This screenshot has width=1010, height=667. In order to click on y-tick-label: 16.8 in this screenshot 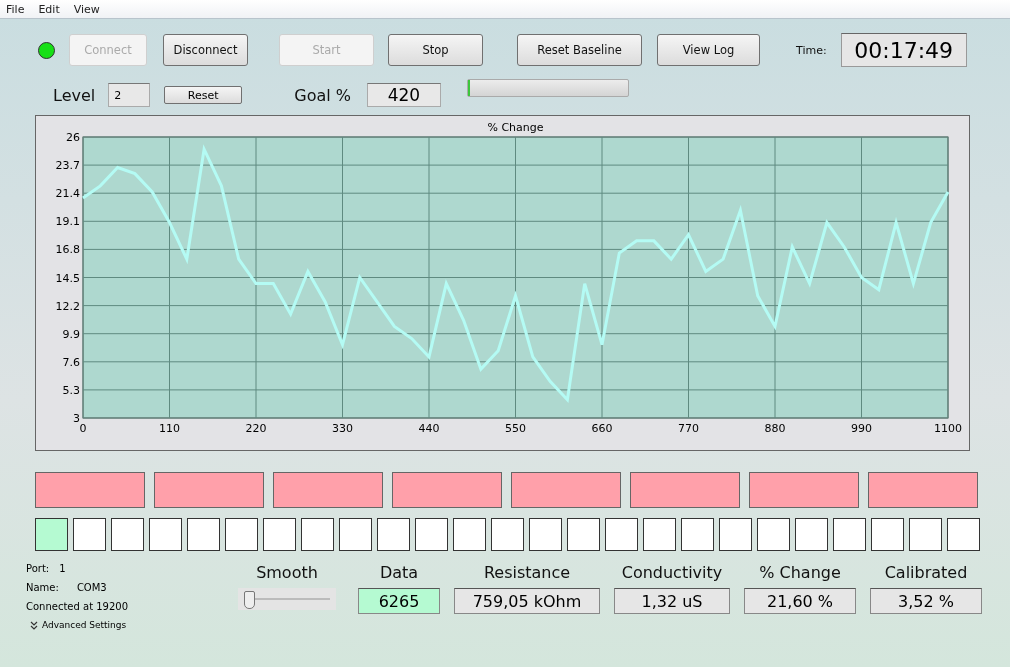, I will do `click(67, 250)`.